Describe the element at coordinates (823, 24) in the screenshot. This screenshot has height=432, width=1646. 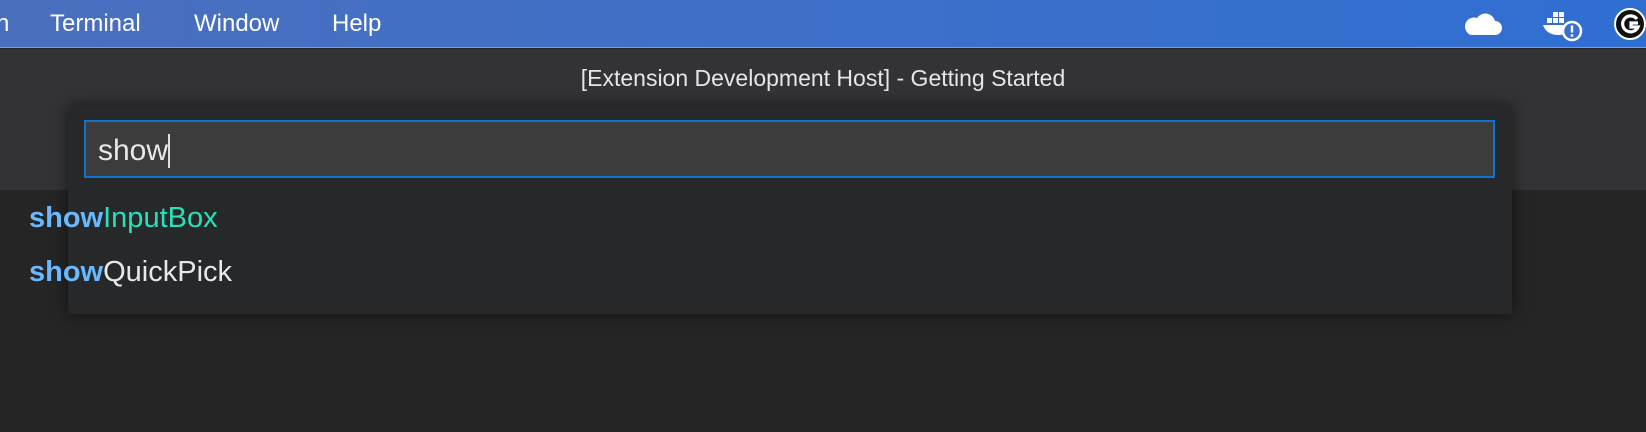
I see `menu-bar: n Terminal Window Help` at that location.